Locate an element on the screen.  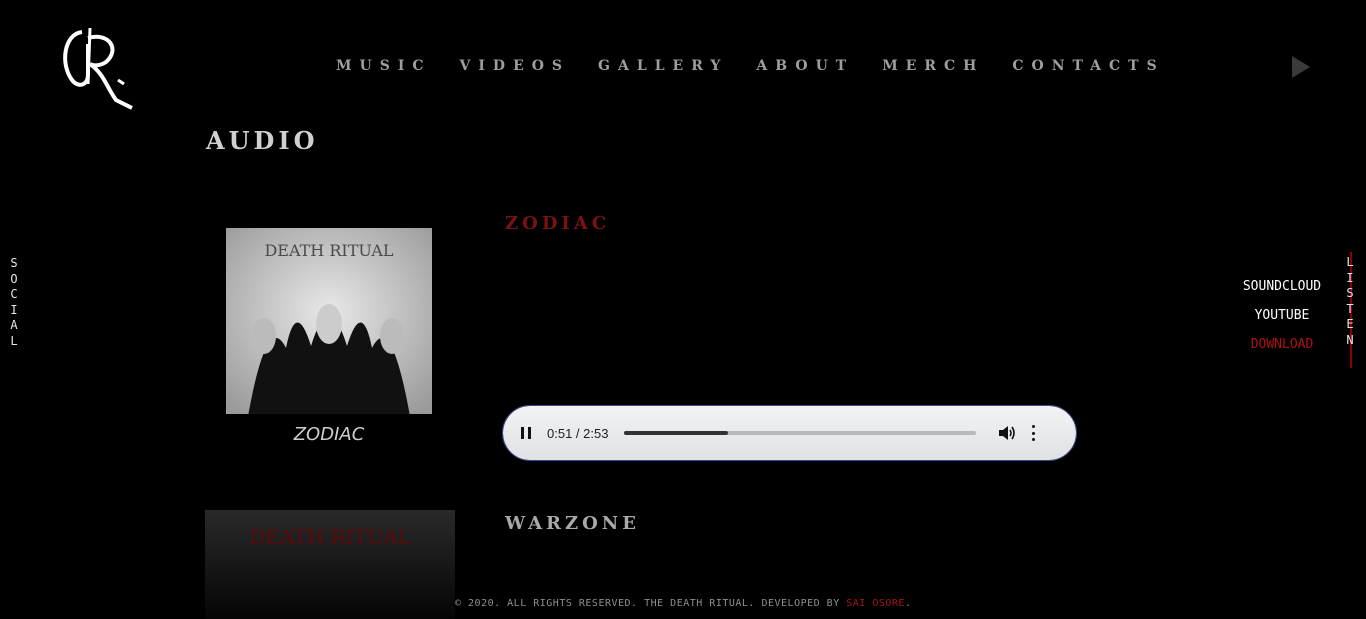
link-download: DOWNLOAD is located at coordinates (1282, 344).